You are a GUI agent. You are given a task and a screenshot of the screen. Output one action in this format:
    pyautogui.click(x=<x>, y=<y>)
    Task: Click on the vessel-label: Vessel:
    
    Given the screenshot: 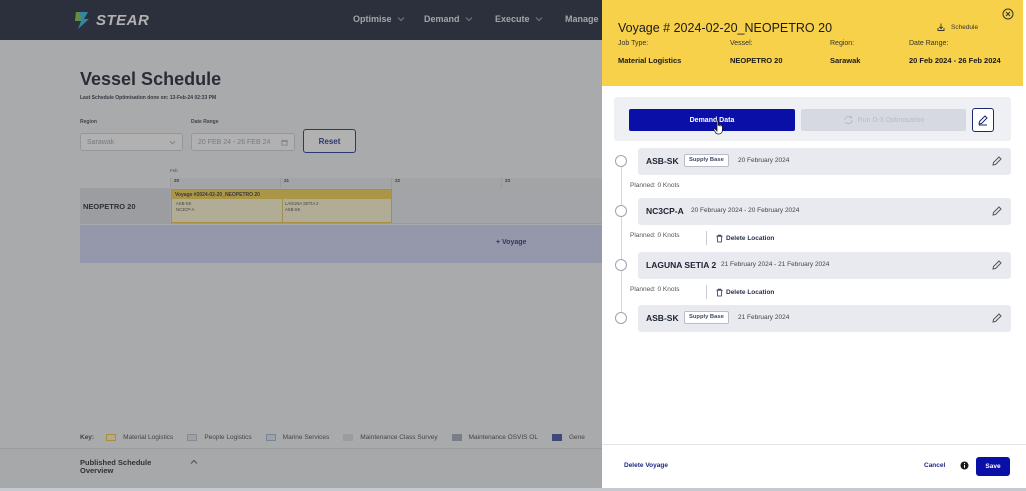 What is the action you would take?
    pyautogui.click(x=741, y=43)
    